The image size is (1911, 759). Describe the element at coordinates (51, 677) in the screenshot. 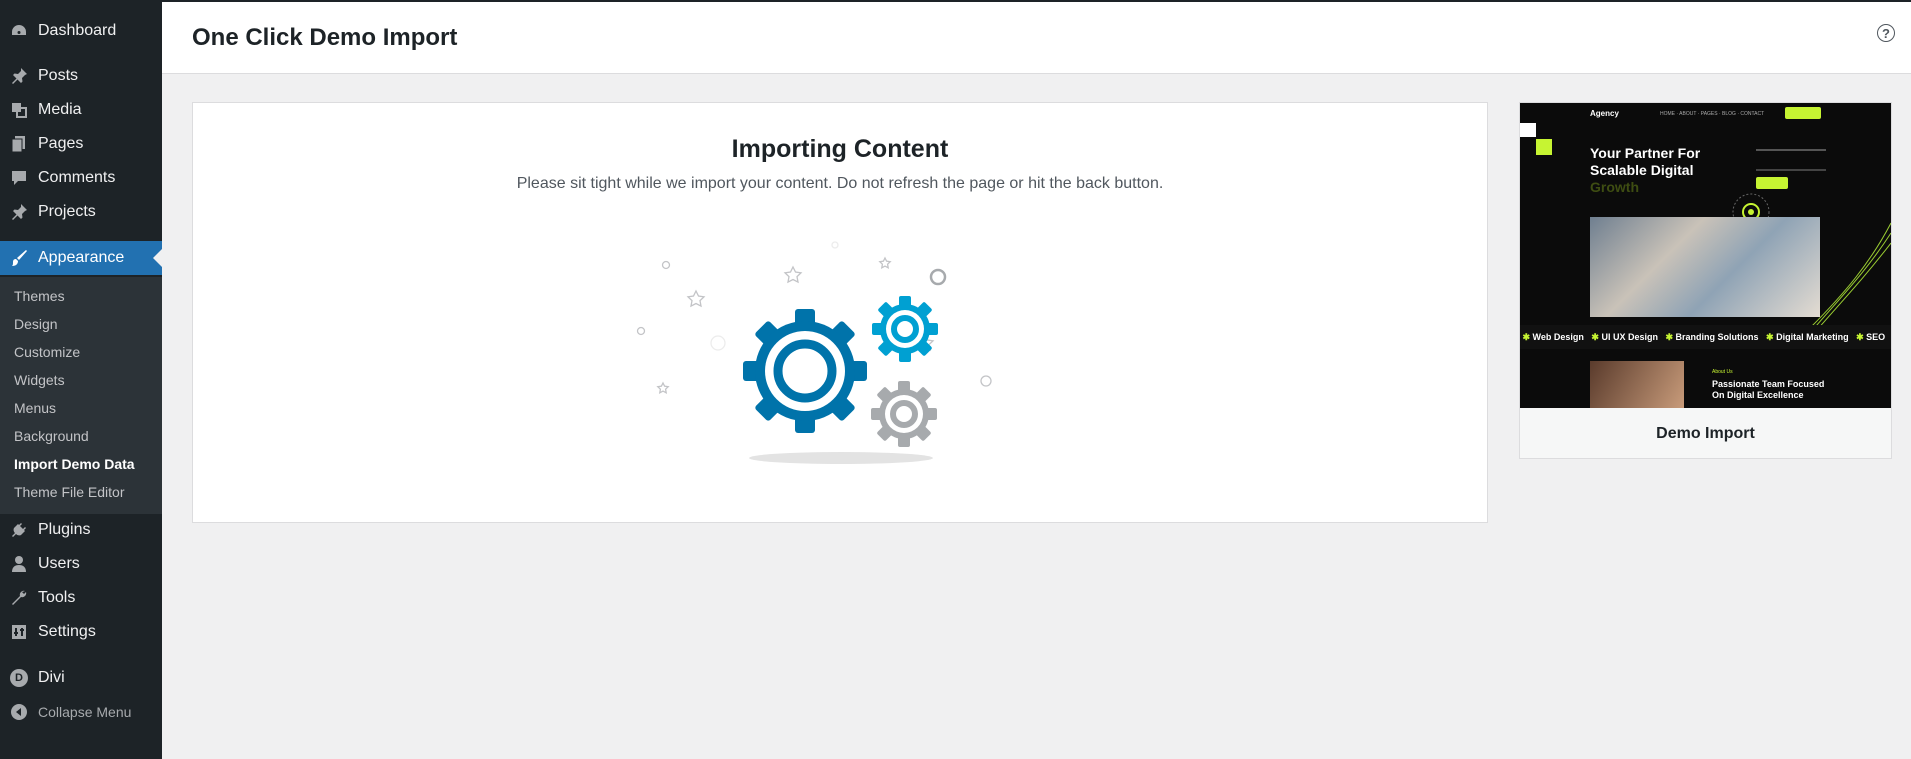

I see `sidebar-item-label: Divi` at that location.